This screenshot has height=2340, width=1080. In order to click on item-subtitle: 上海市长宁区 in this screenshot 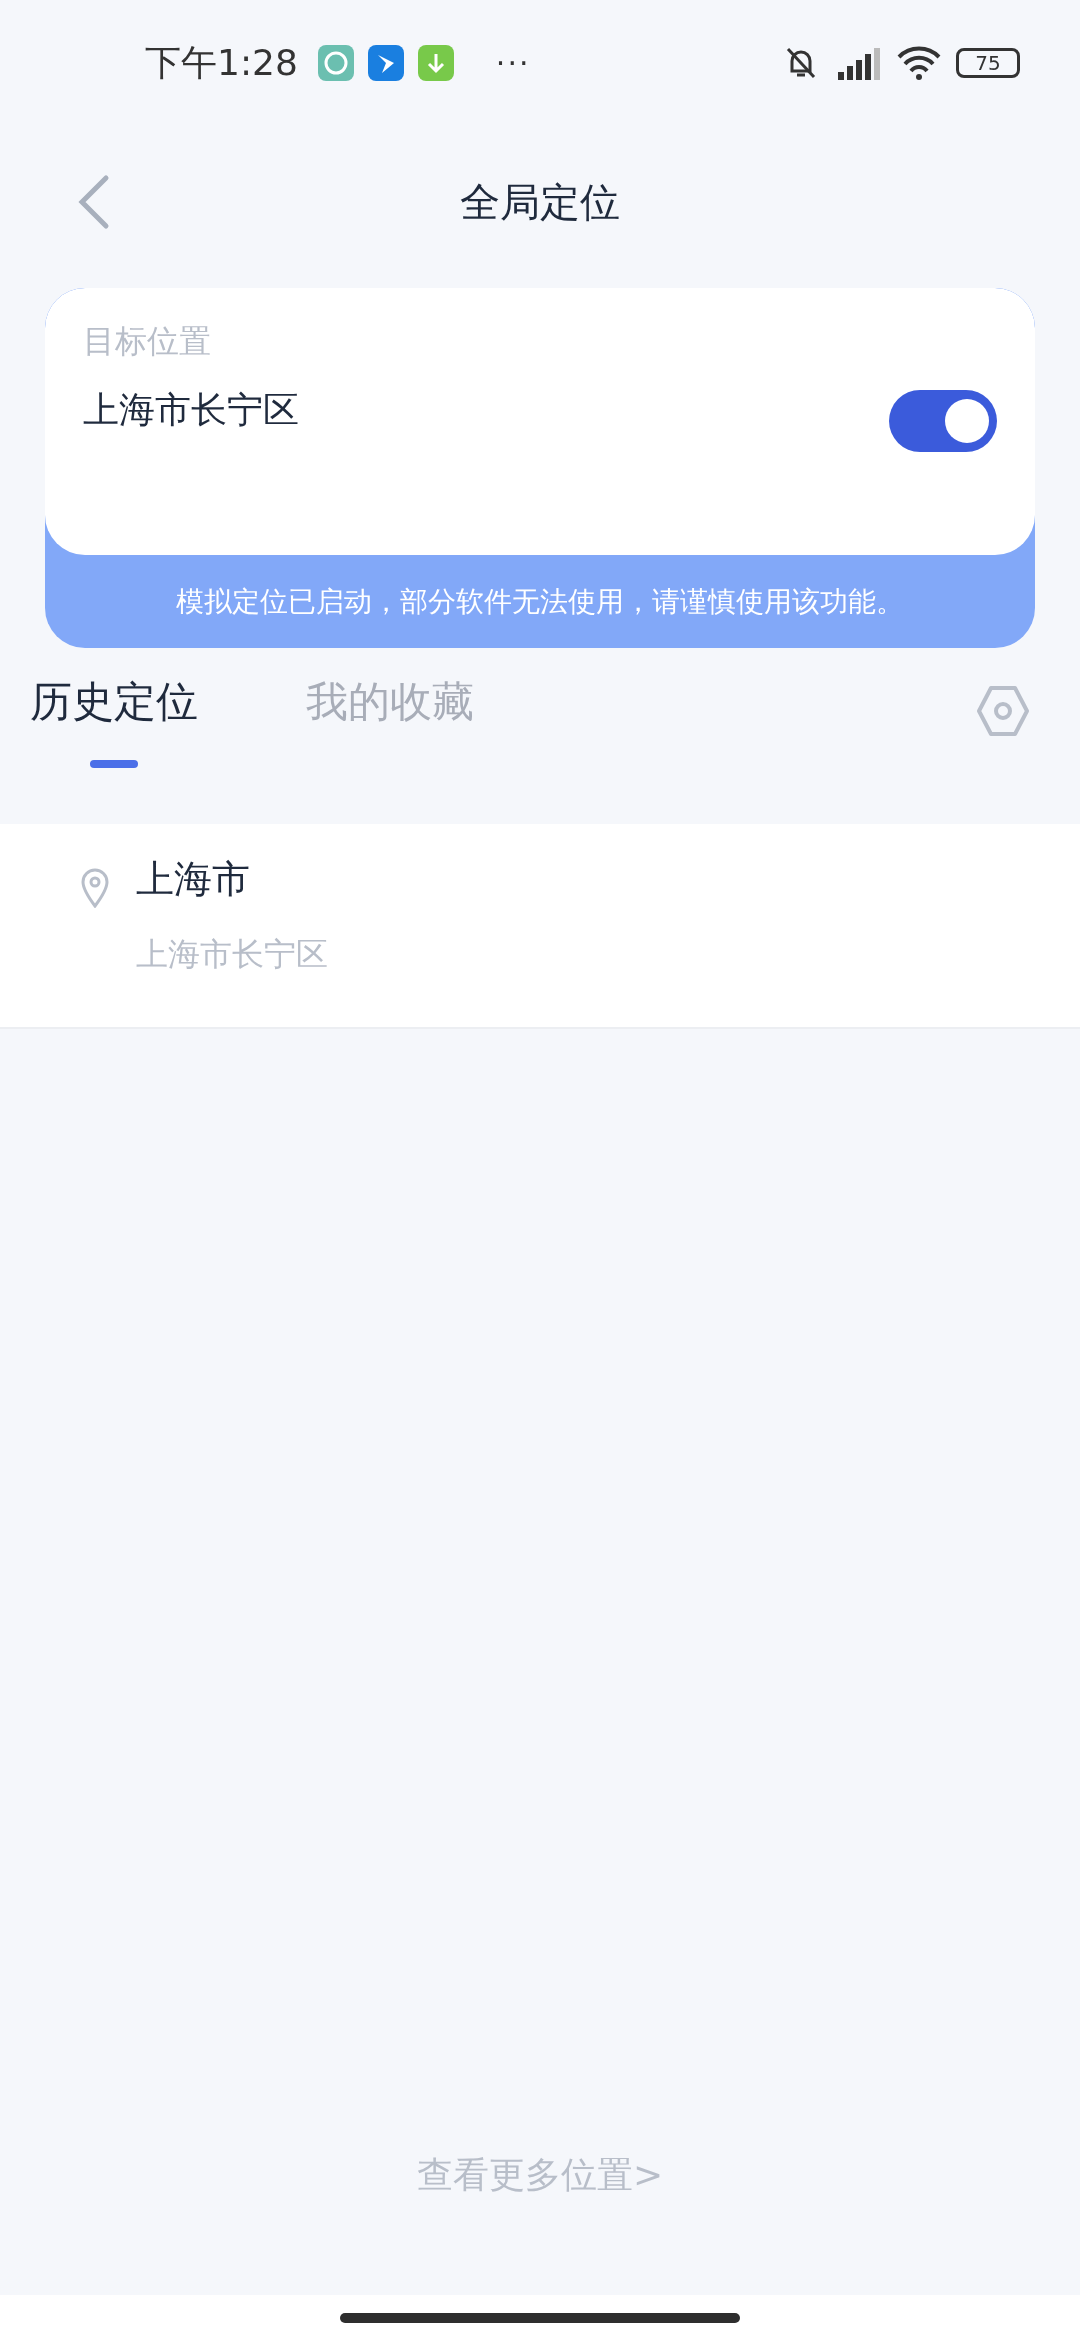, I will do `click(232, 954)`.